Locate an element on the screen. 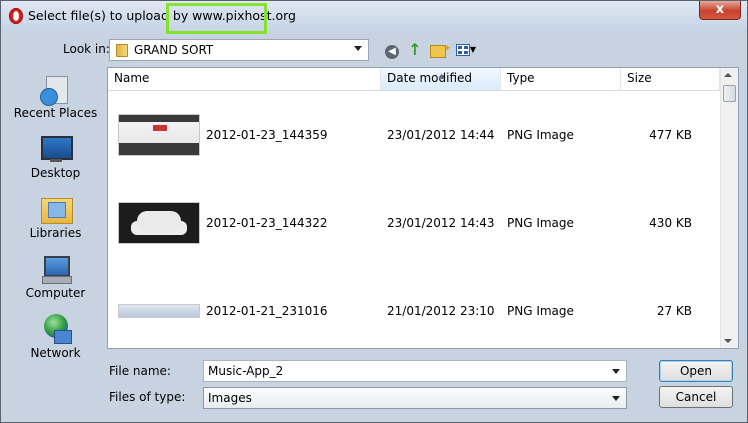  filename-label: File name: is located at coordinates (140, 371).